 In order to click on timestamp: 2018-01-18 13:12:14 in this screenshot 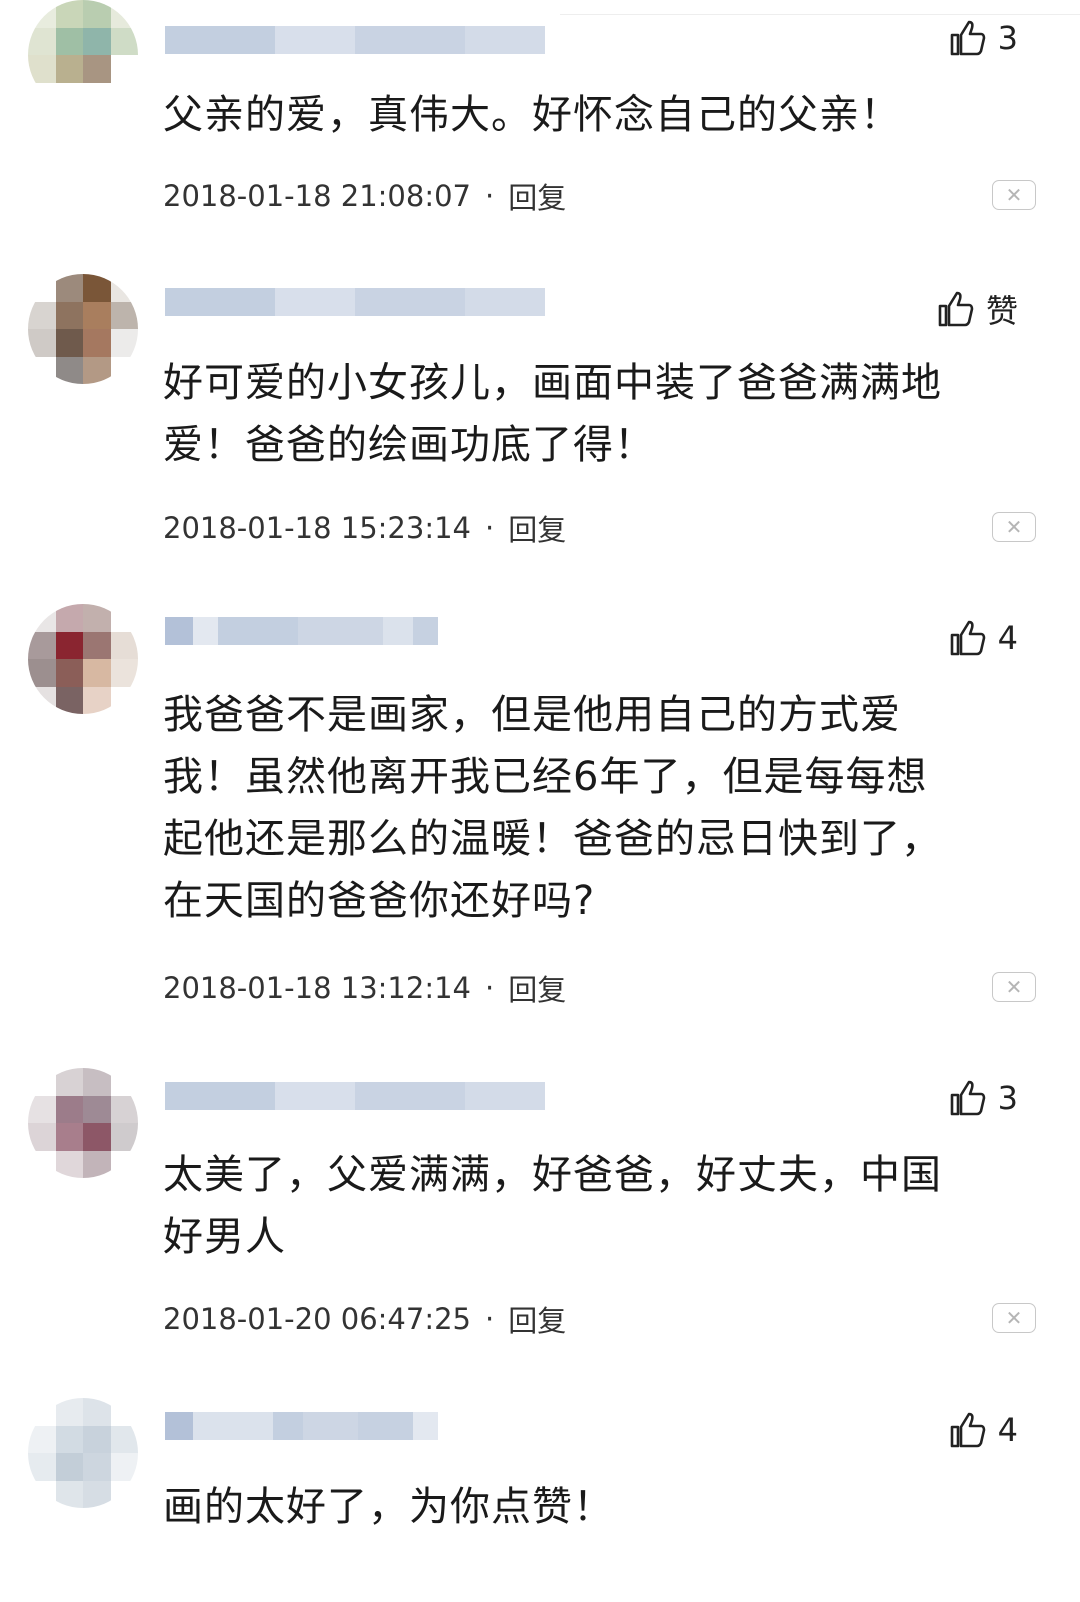, I will do `click(317, 988)`.